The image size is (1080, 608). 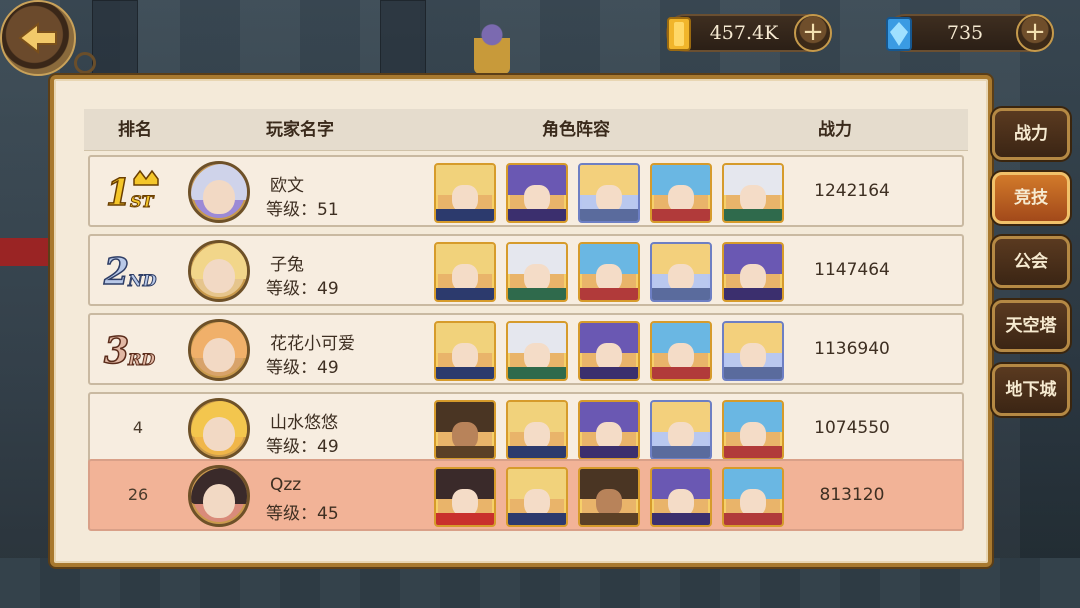 I want to click on gem-value: 735, so click(x=965, y=33).